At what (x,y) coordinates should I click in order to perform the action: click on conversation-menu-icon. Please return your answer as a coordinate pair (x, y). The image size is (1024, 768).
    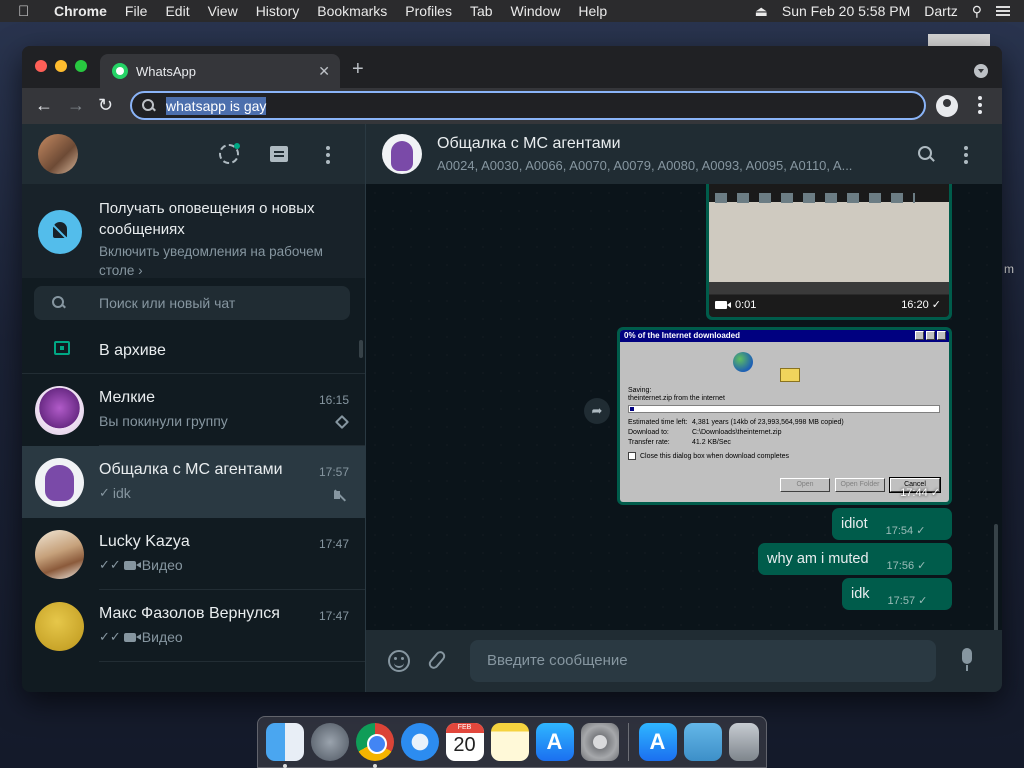
    Looking at the image, I should click on (966, 156).